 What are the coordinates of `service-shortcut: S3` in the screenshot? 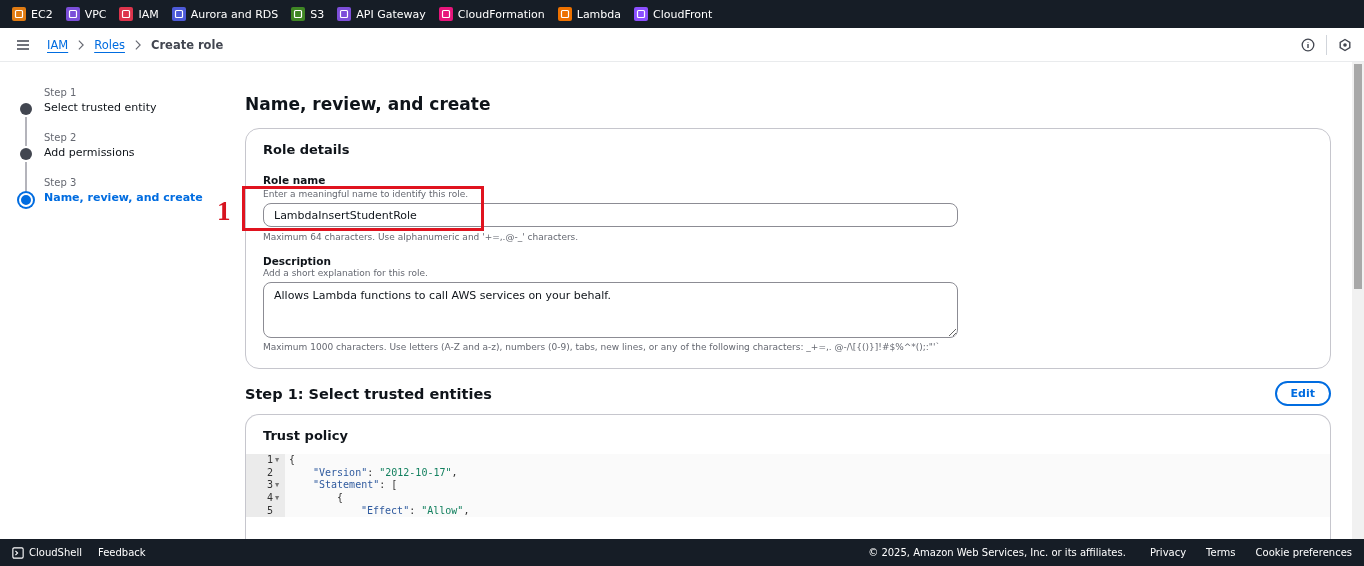 It's located at (308, 14).